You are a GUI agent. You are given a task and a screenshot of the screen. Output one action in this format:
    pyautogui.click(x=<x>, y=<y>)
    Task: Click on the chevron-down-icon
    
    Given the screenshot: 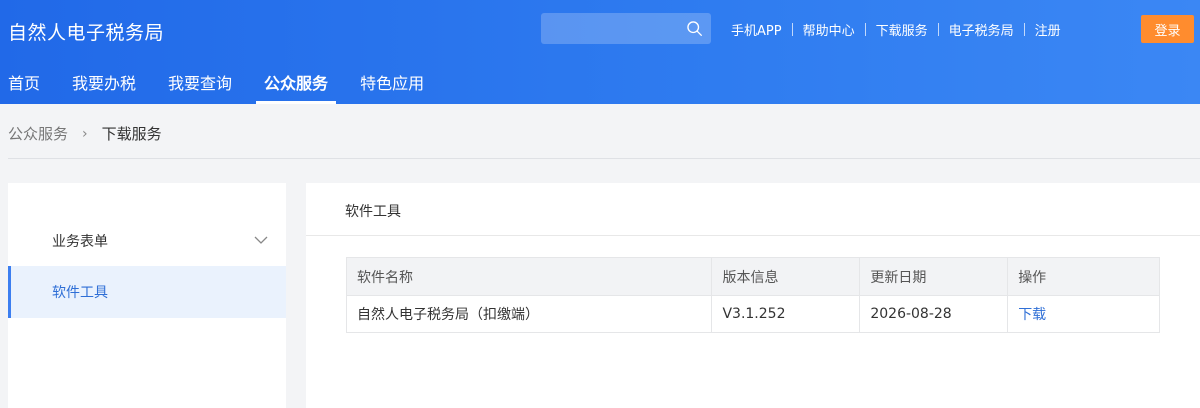 What is the action you would take?
    pyautogui.click(x=261, y=240)
    